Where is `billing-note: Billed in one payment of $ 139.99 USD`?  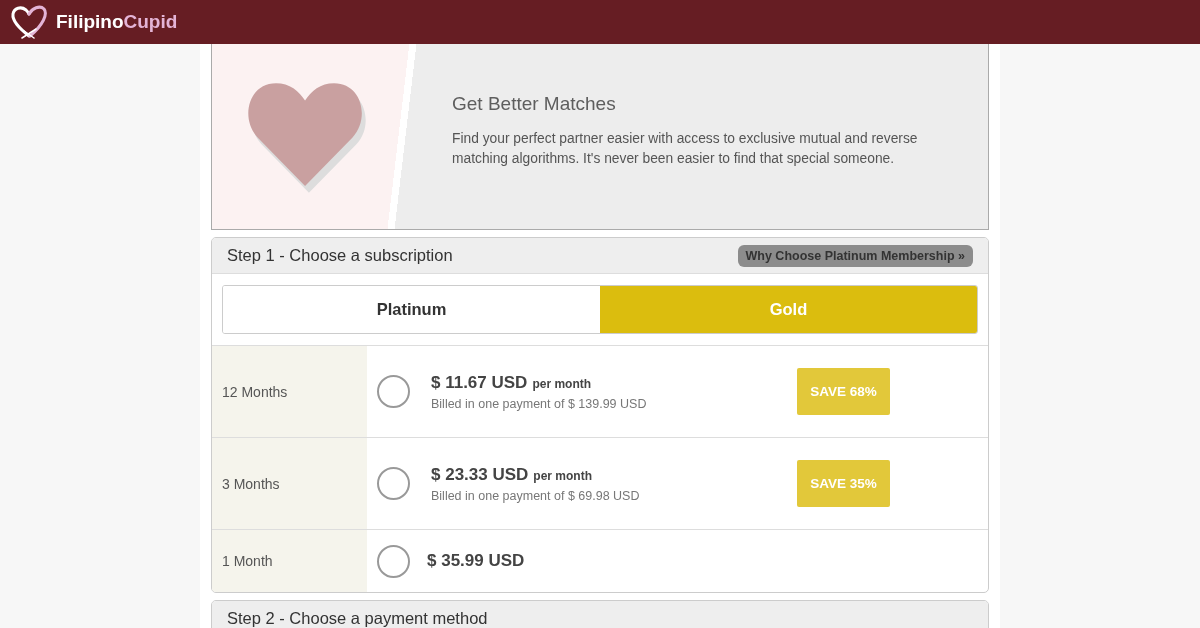
billing-note: Billed in one payment of $ 139.99 USD is located at coordinates (539, 403).